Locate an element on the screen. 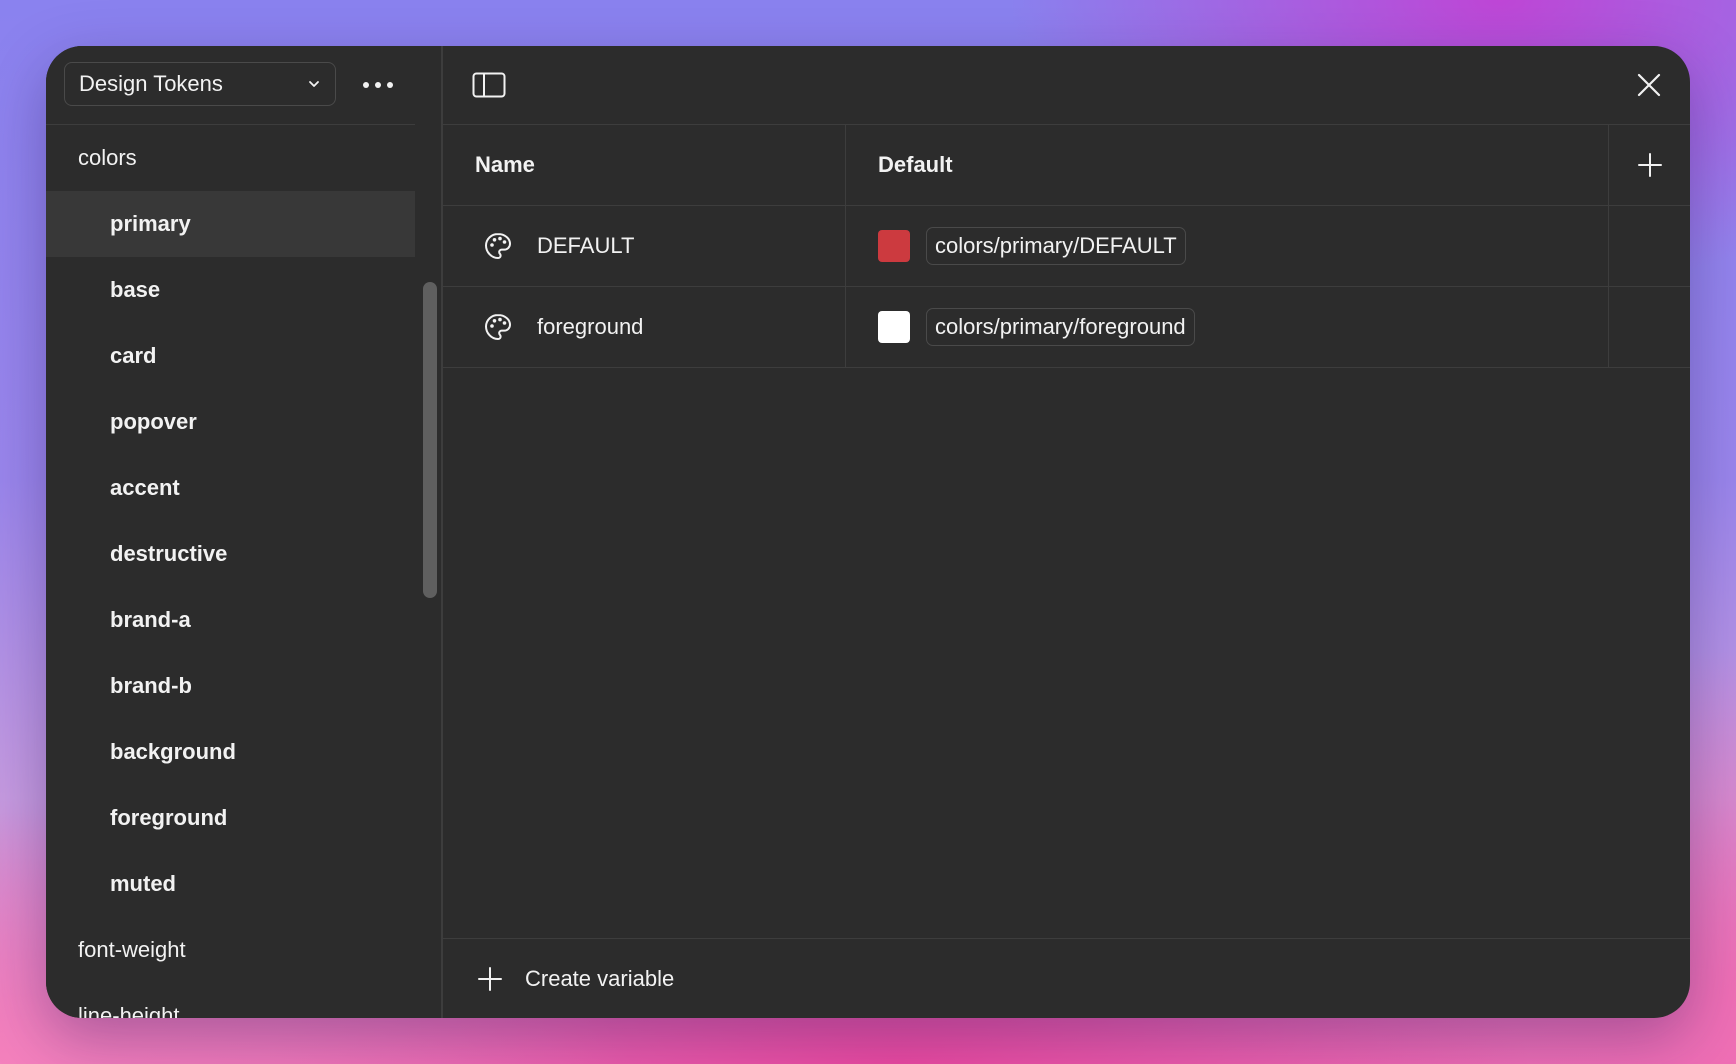 The width and height of the screenshot is (1736, 1064). sidebar-item-label: base is located at coordinates (135, 289).